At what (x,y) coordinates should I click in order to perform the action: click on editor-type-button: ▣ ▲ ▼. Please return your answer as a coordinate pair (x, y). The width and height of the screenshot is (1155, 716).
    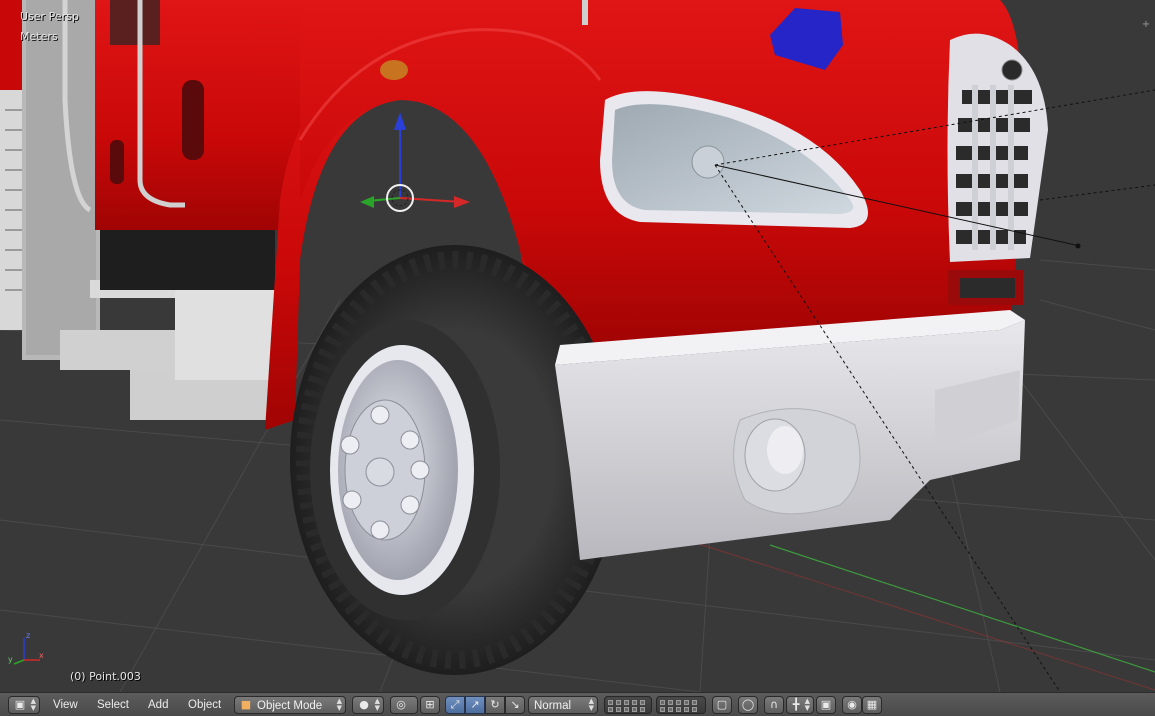
    Looking at the image, I should click on (24, 705).